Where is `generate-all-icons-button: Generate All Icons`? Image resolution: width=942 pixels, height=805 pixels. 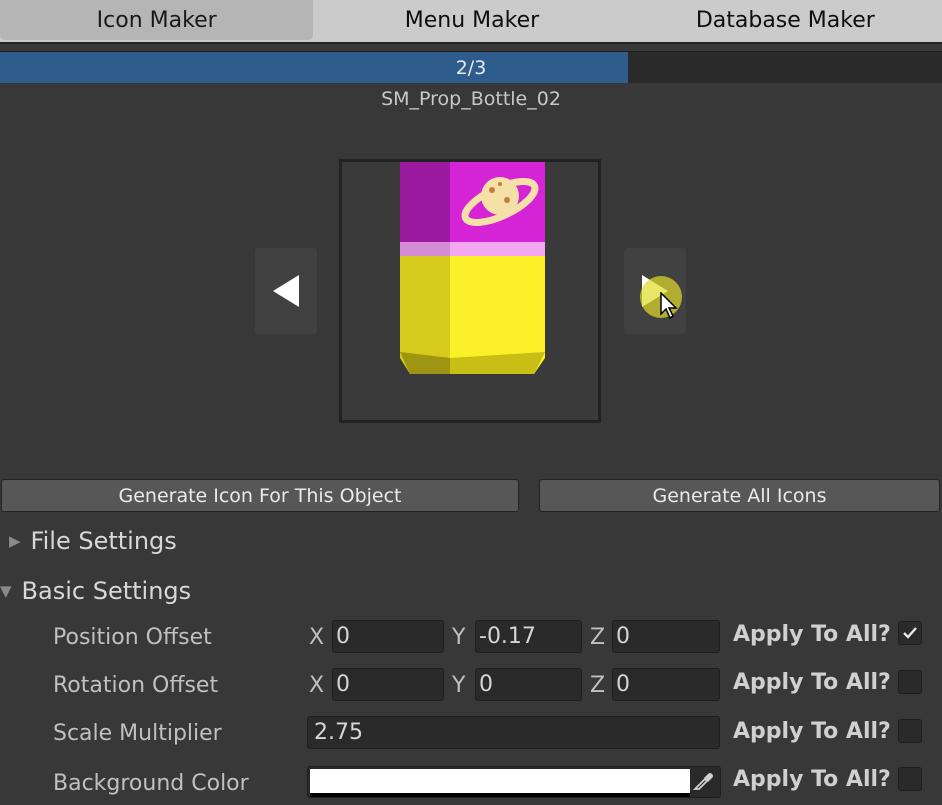
generate-all-icons-button: Generate All Icons is located at coordinates (739, 495).